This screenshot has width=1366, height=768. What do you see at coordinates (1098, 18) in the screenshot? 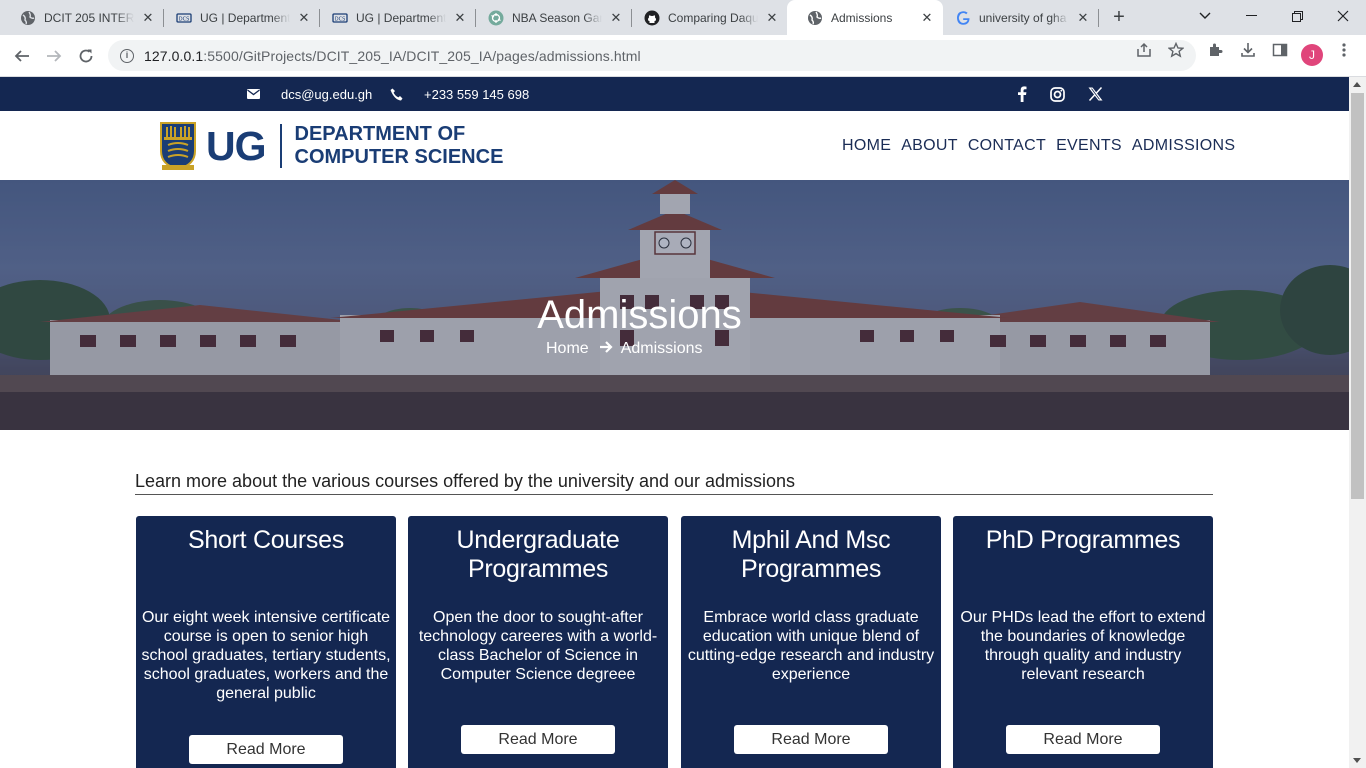
I see `tab-divider` at bounding box center [1098, 18].